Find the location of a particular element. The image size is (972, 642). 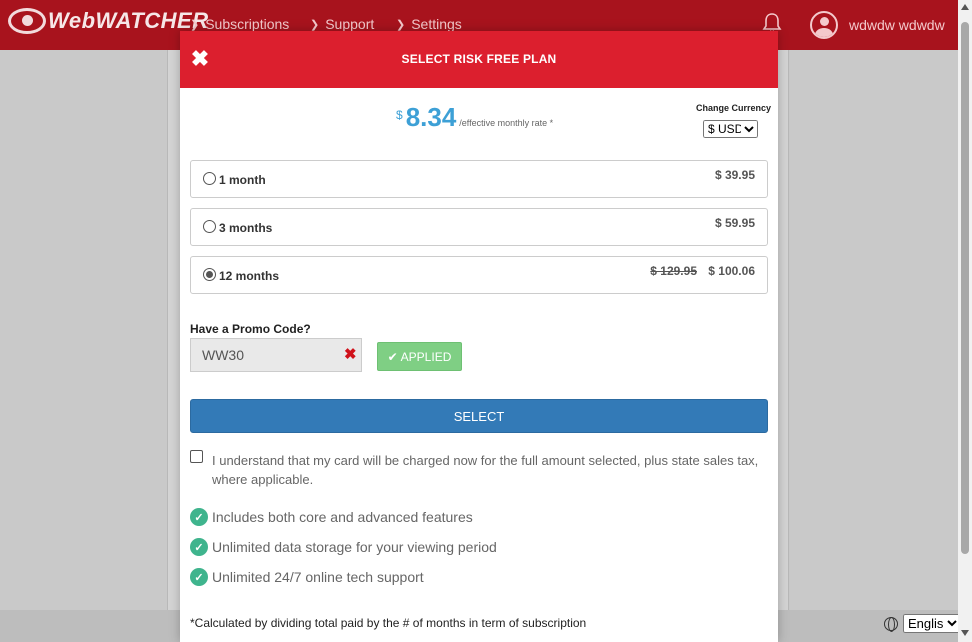

price-amount: 8.34 is located at coordinates (431, 117).